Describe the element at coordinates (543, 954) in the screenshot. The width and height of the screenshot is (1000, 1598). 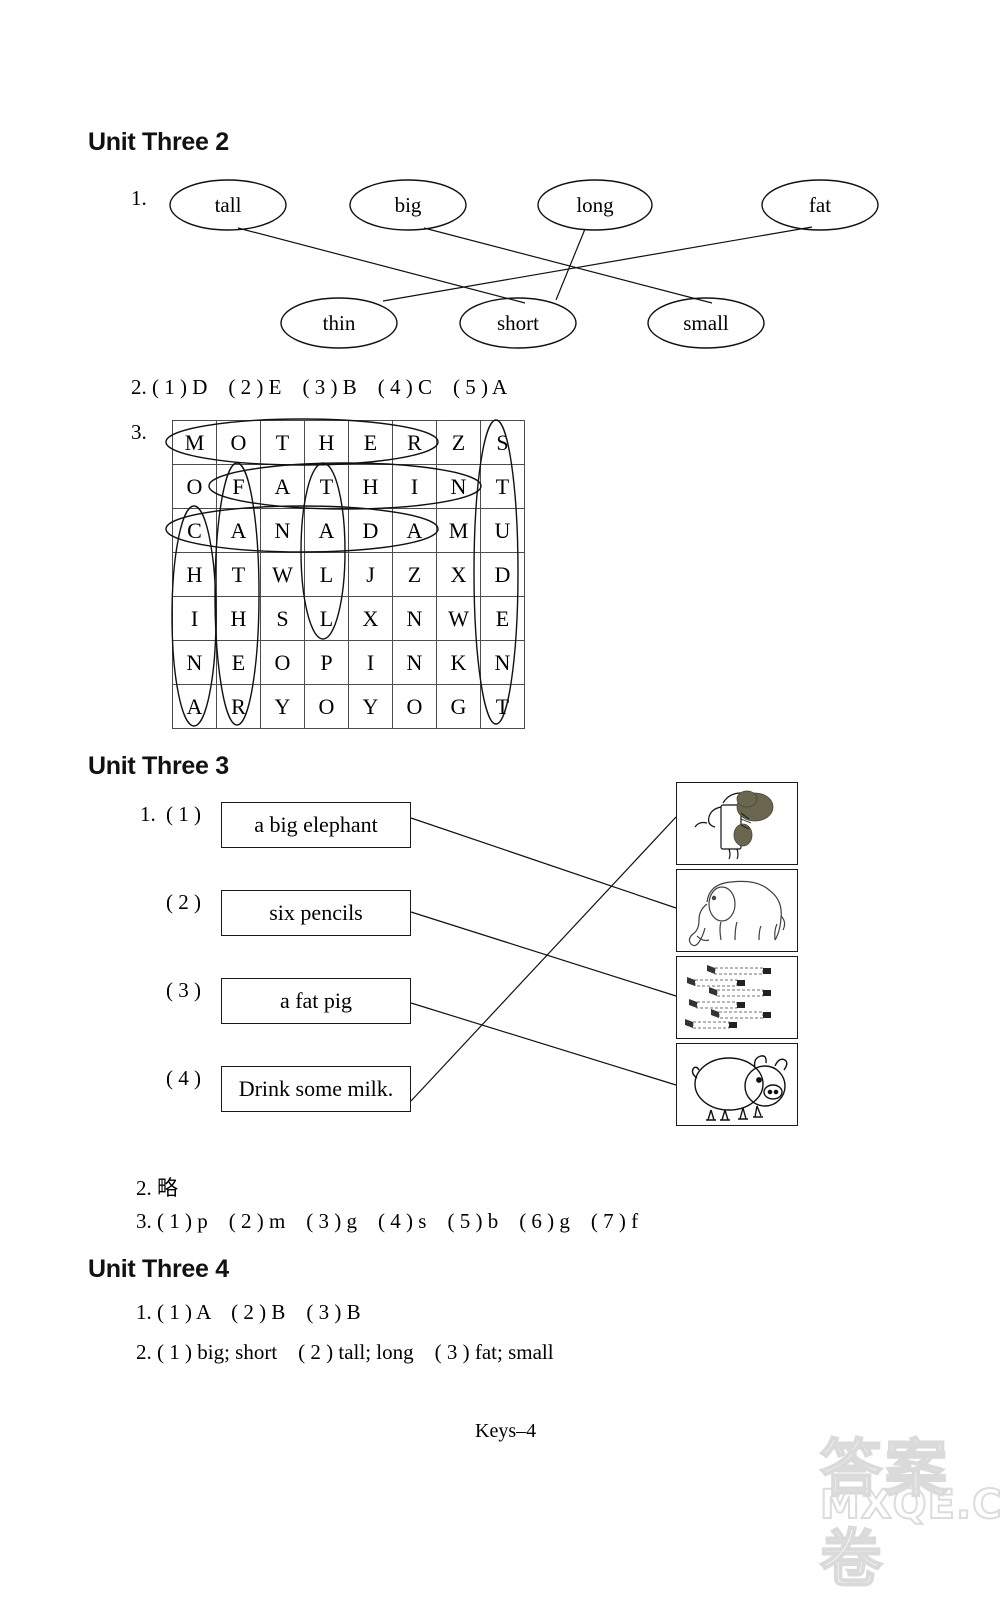
I see `match-line-pencils` at that location.